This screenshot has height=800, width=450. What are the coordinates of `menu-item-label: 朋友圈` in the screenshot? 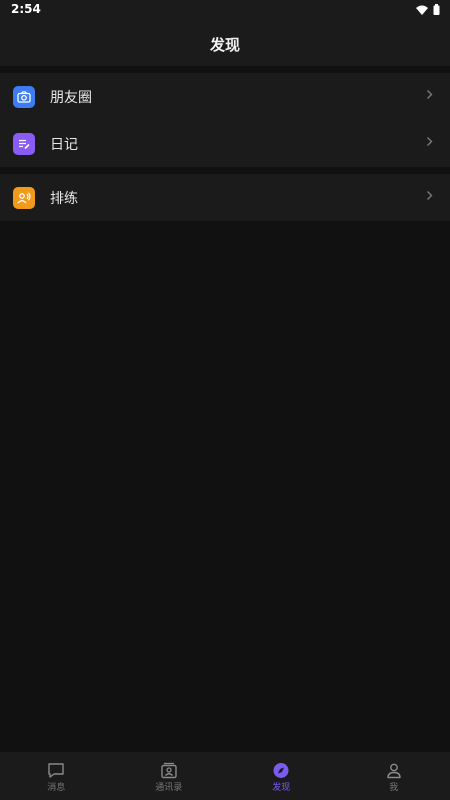 It's located at (71, 97).